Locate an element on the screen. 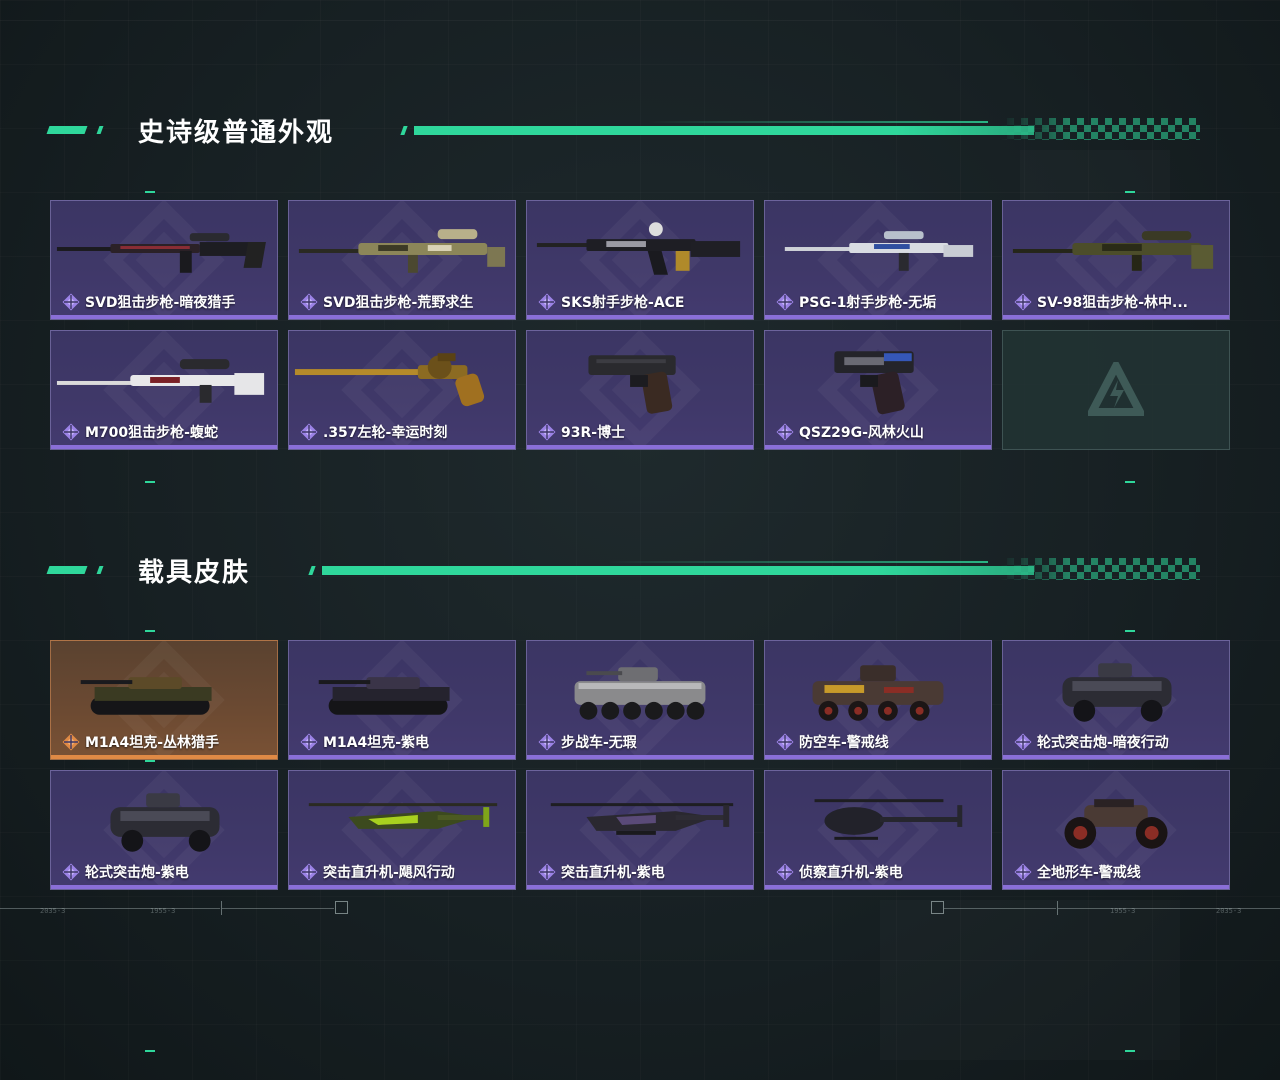 This screenshot has width=1280, height=1080. skin-name: 全地形车-警戒线 is located at coordinates (1089, 873).